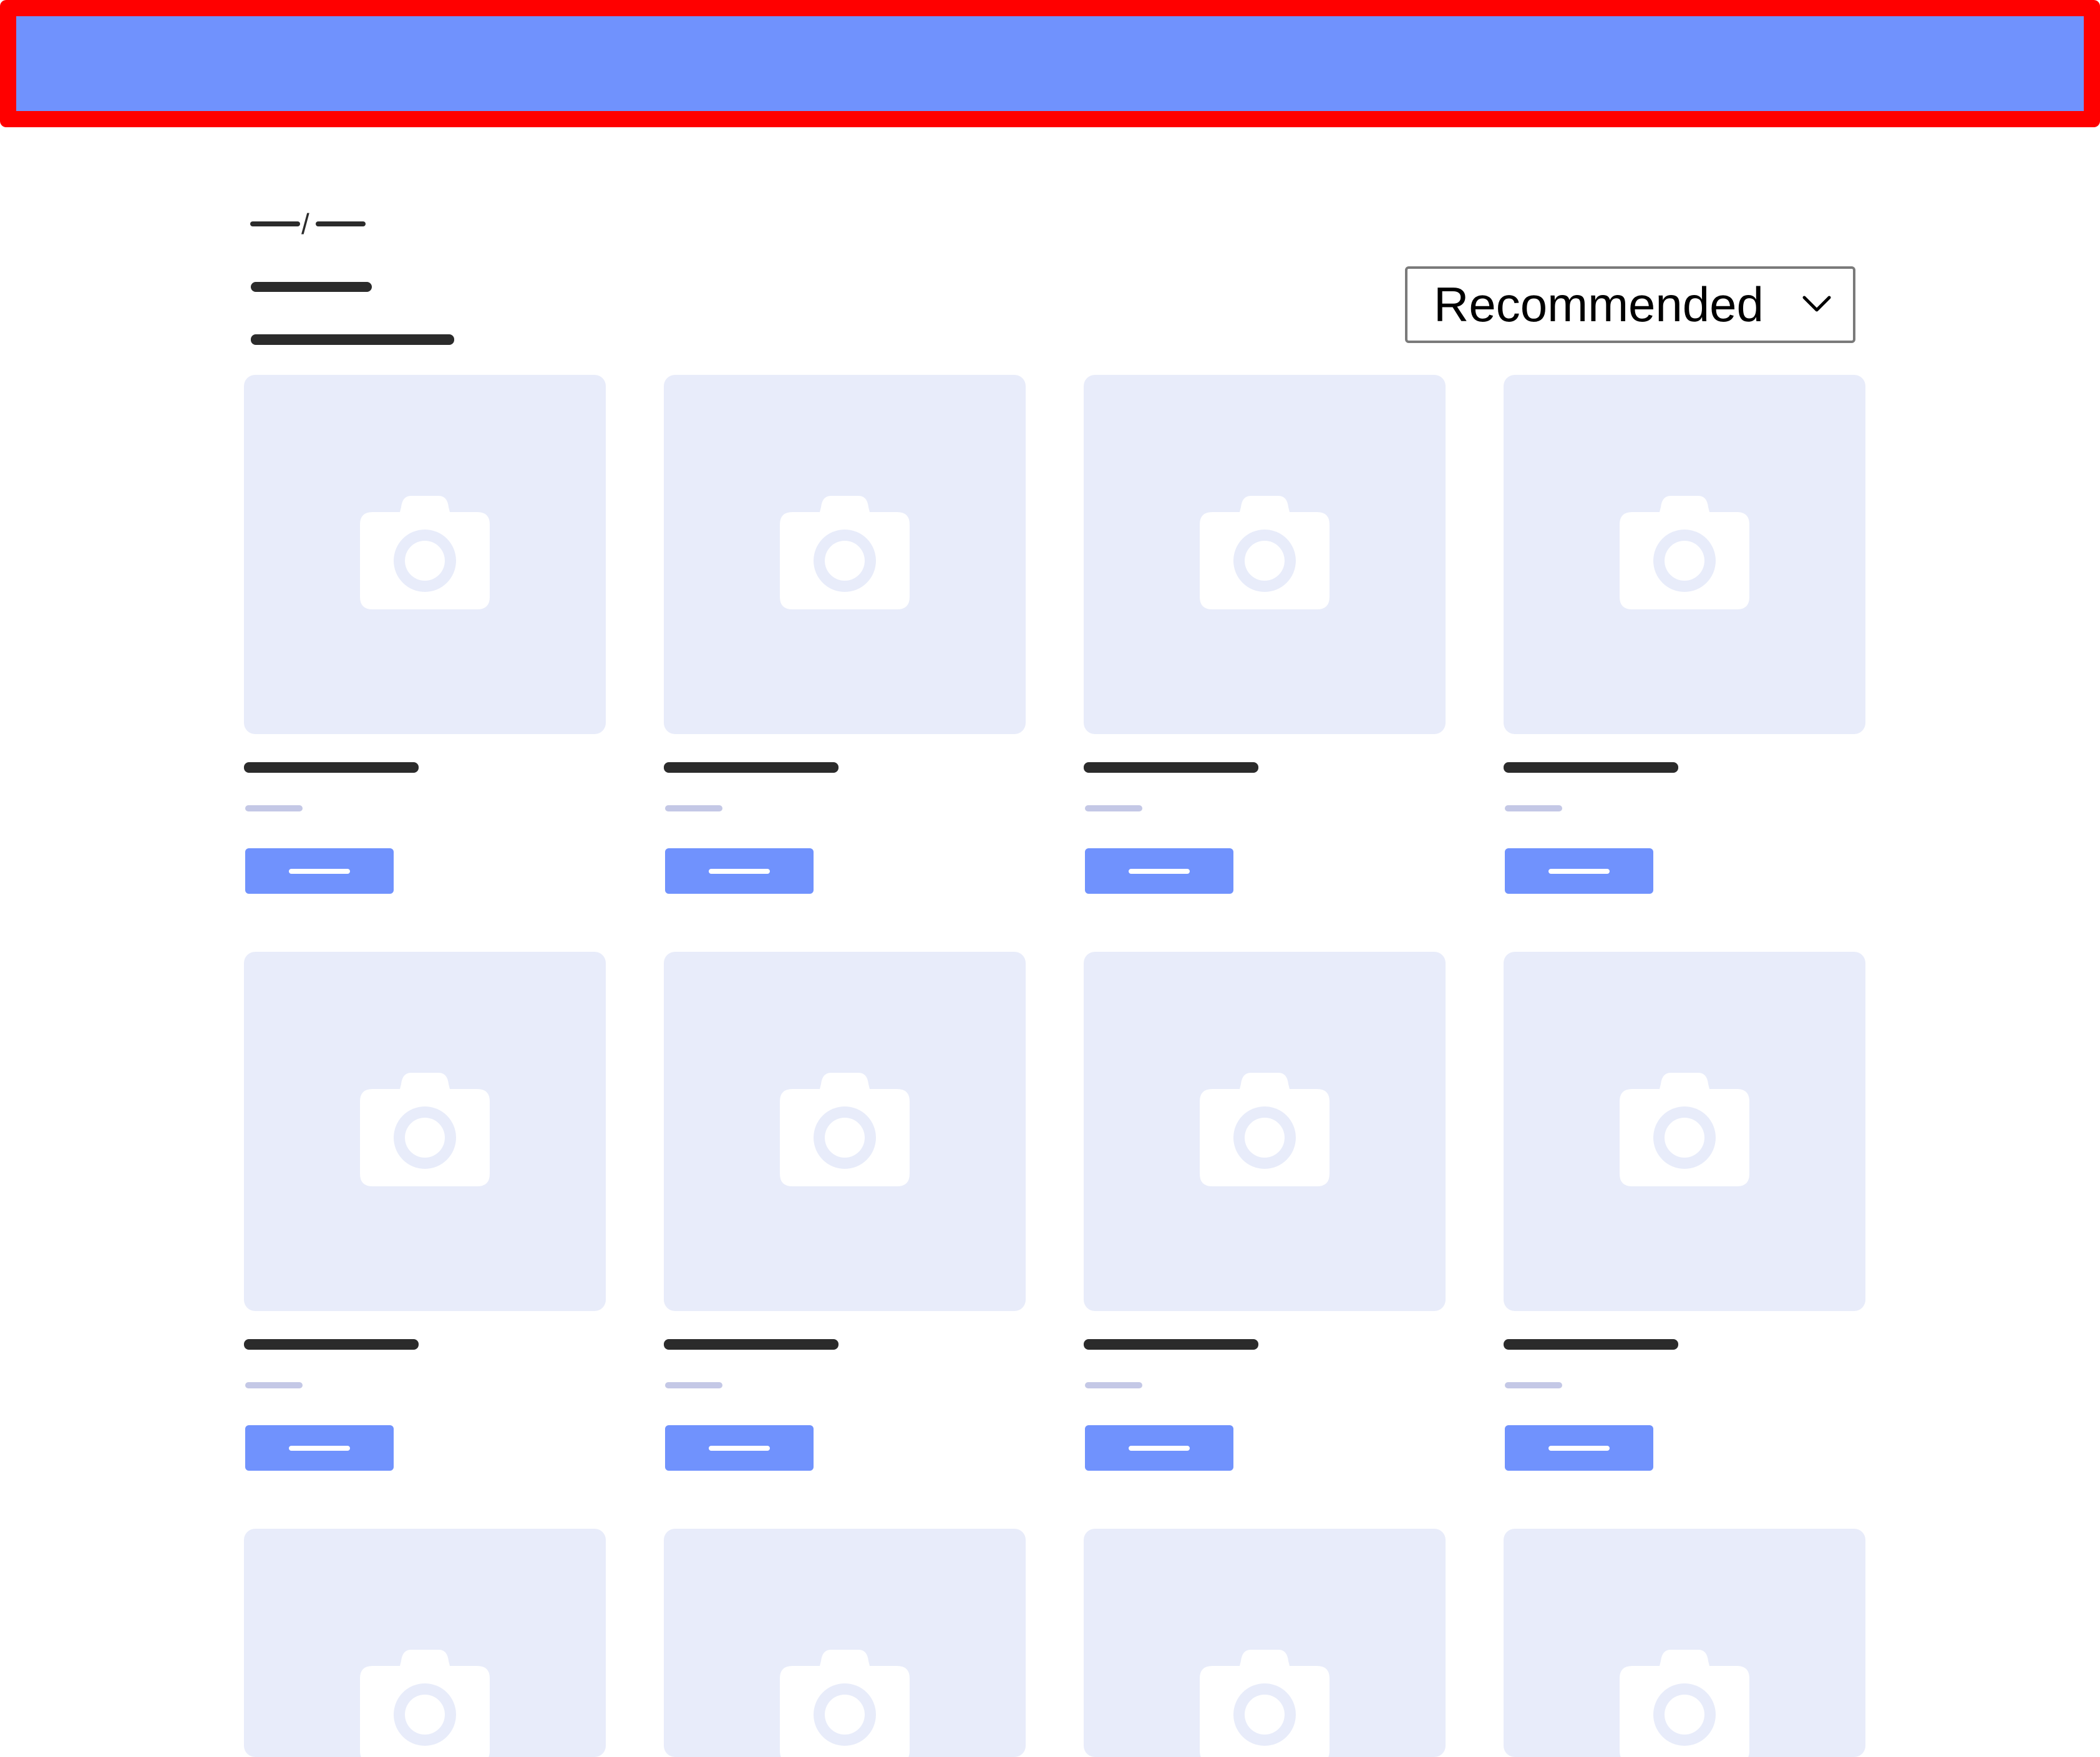 This screenshot has height=1757, width=2100. Describe the element at coordinates (1599, 304) in the screenshot. I see `sort-selected-value: Recommended` at that location.